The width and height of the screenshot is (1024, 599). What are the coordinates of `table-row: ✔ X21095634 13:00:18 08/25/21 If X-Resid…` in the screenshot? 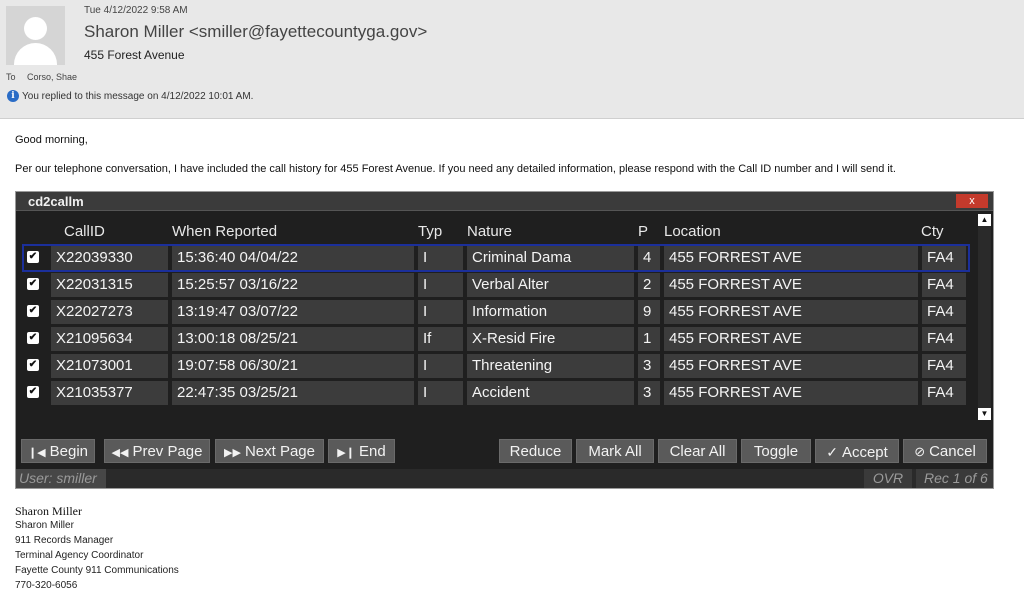 It's located at (496, 339).